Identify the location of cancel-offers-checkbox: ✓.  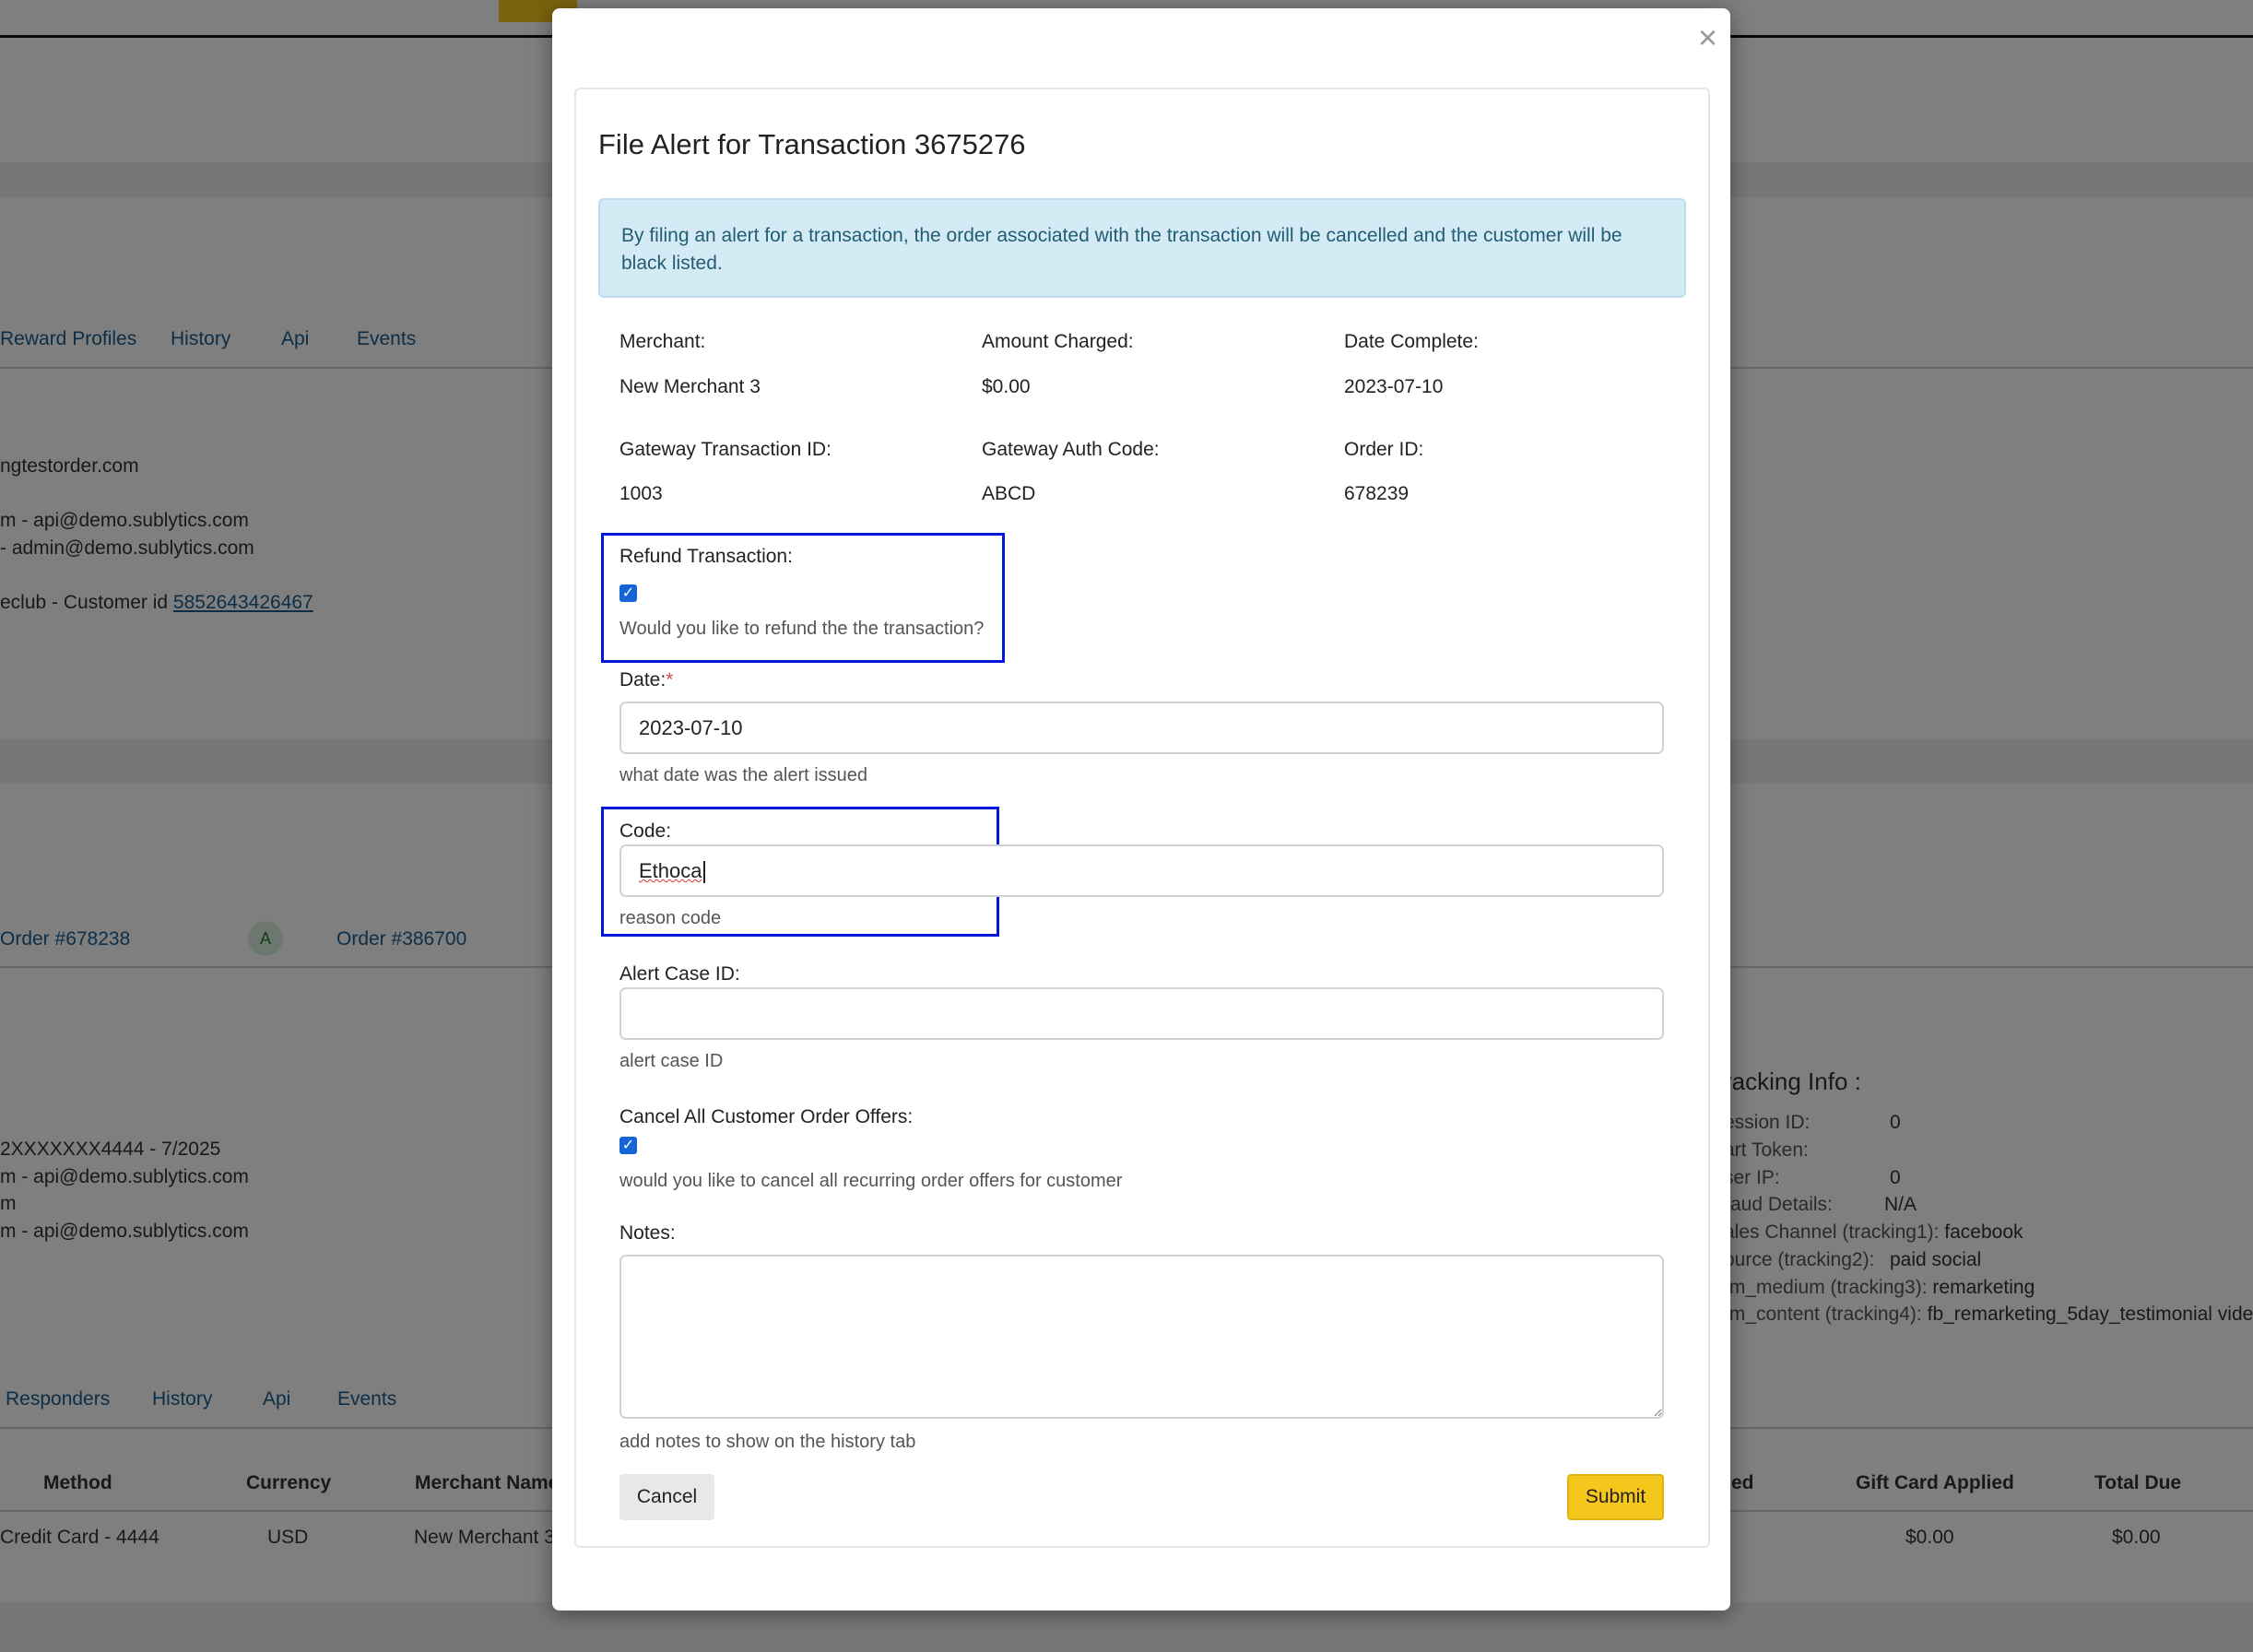
(628, 1145).